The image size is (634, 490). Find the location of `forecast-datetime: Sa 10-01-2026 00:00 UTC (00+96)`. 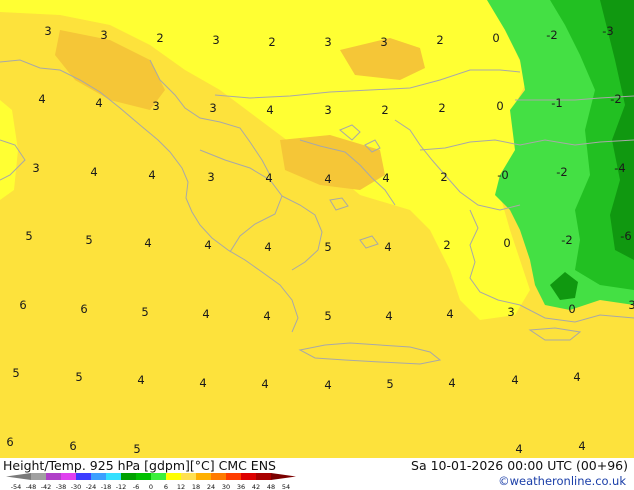

forecast-datetime: Sa 10-01-2026 00:00 UTC (00+96) is located at coordinates (519, 465).